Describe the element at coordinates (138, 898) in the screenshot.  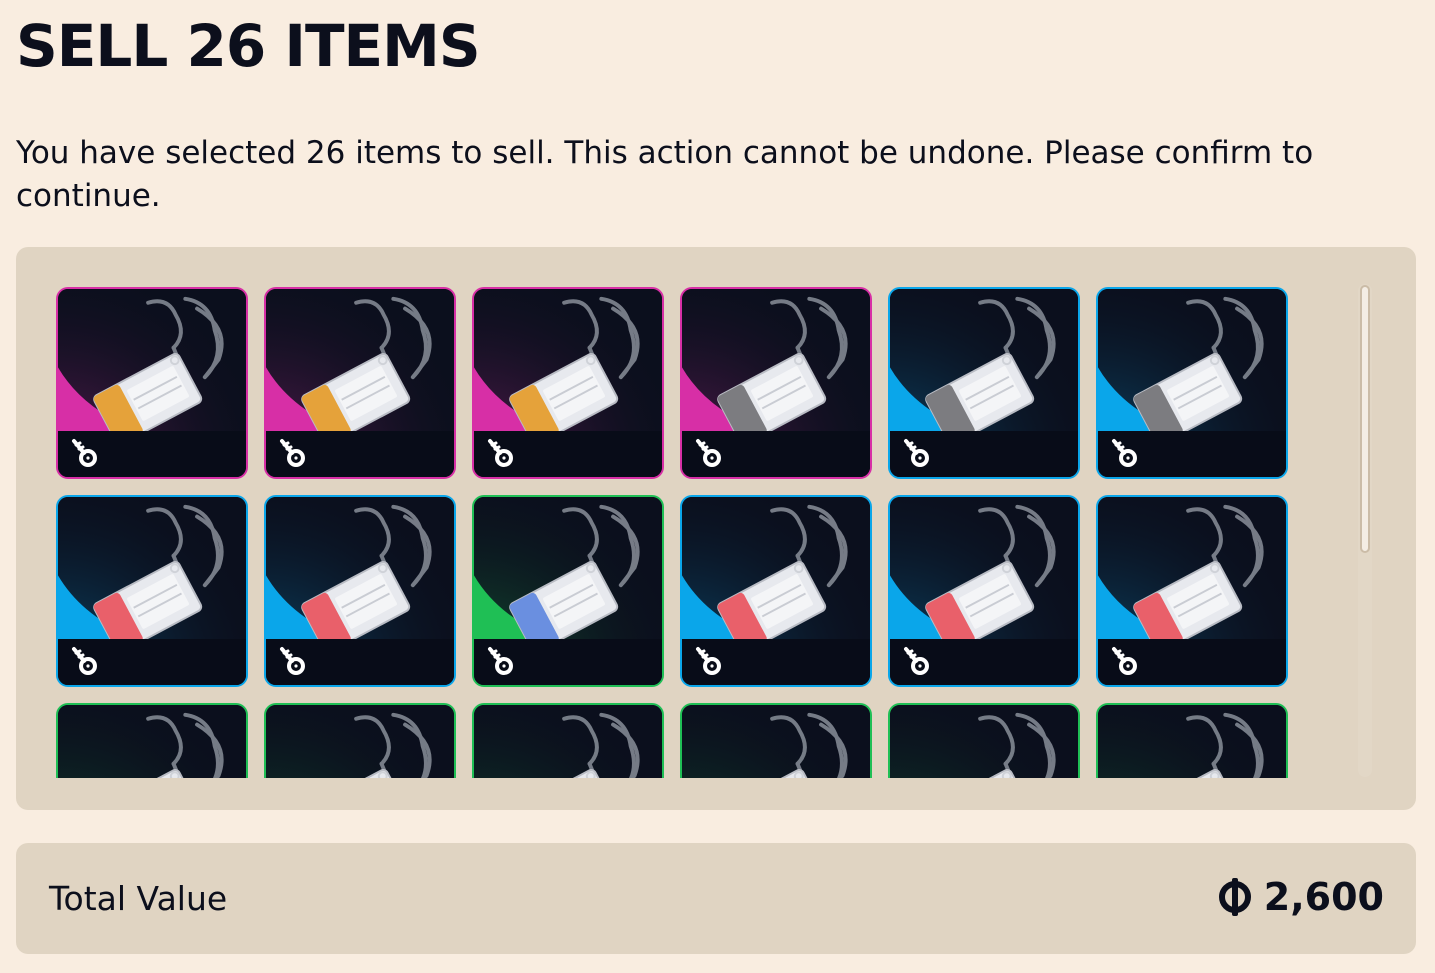
I see `total-value-label: Total Value` at that location.